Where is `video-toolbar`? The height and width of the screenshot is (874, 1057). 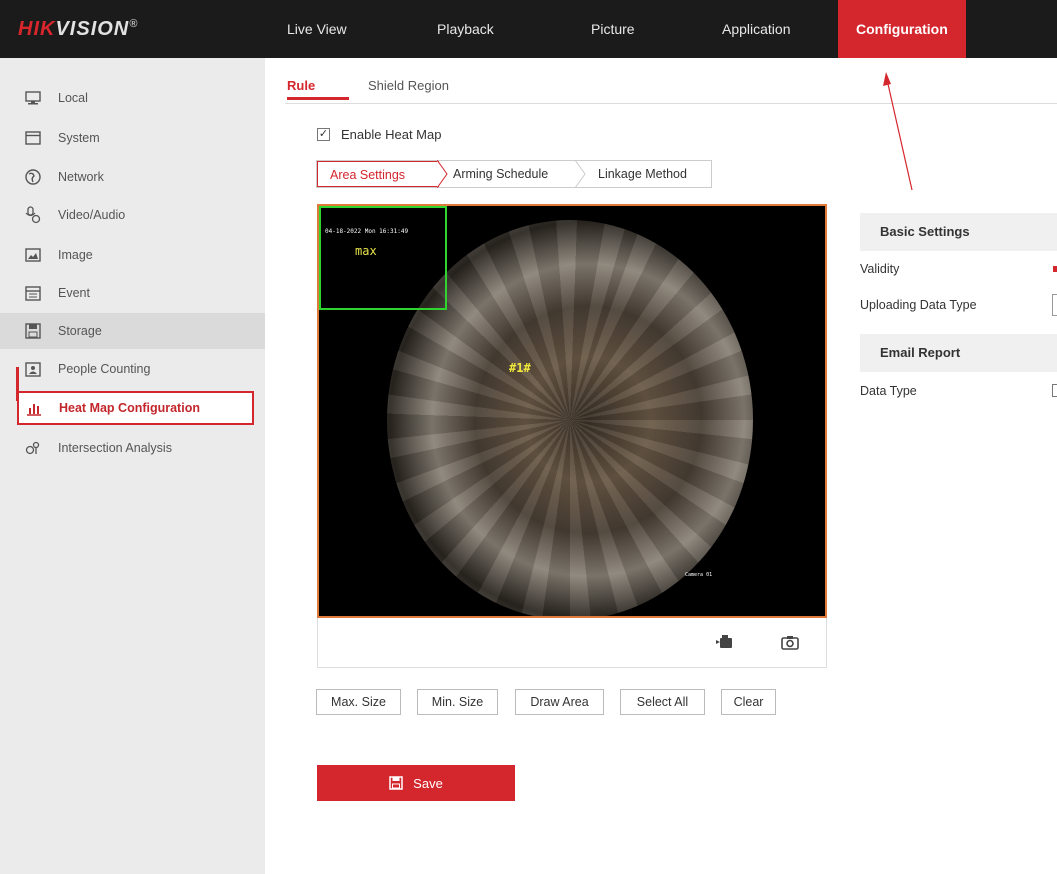 video-toolbar is located at coordinates (572, 643).